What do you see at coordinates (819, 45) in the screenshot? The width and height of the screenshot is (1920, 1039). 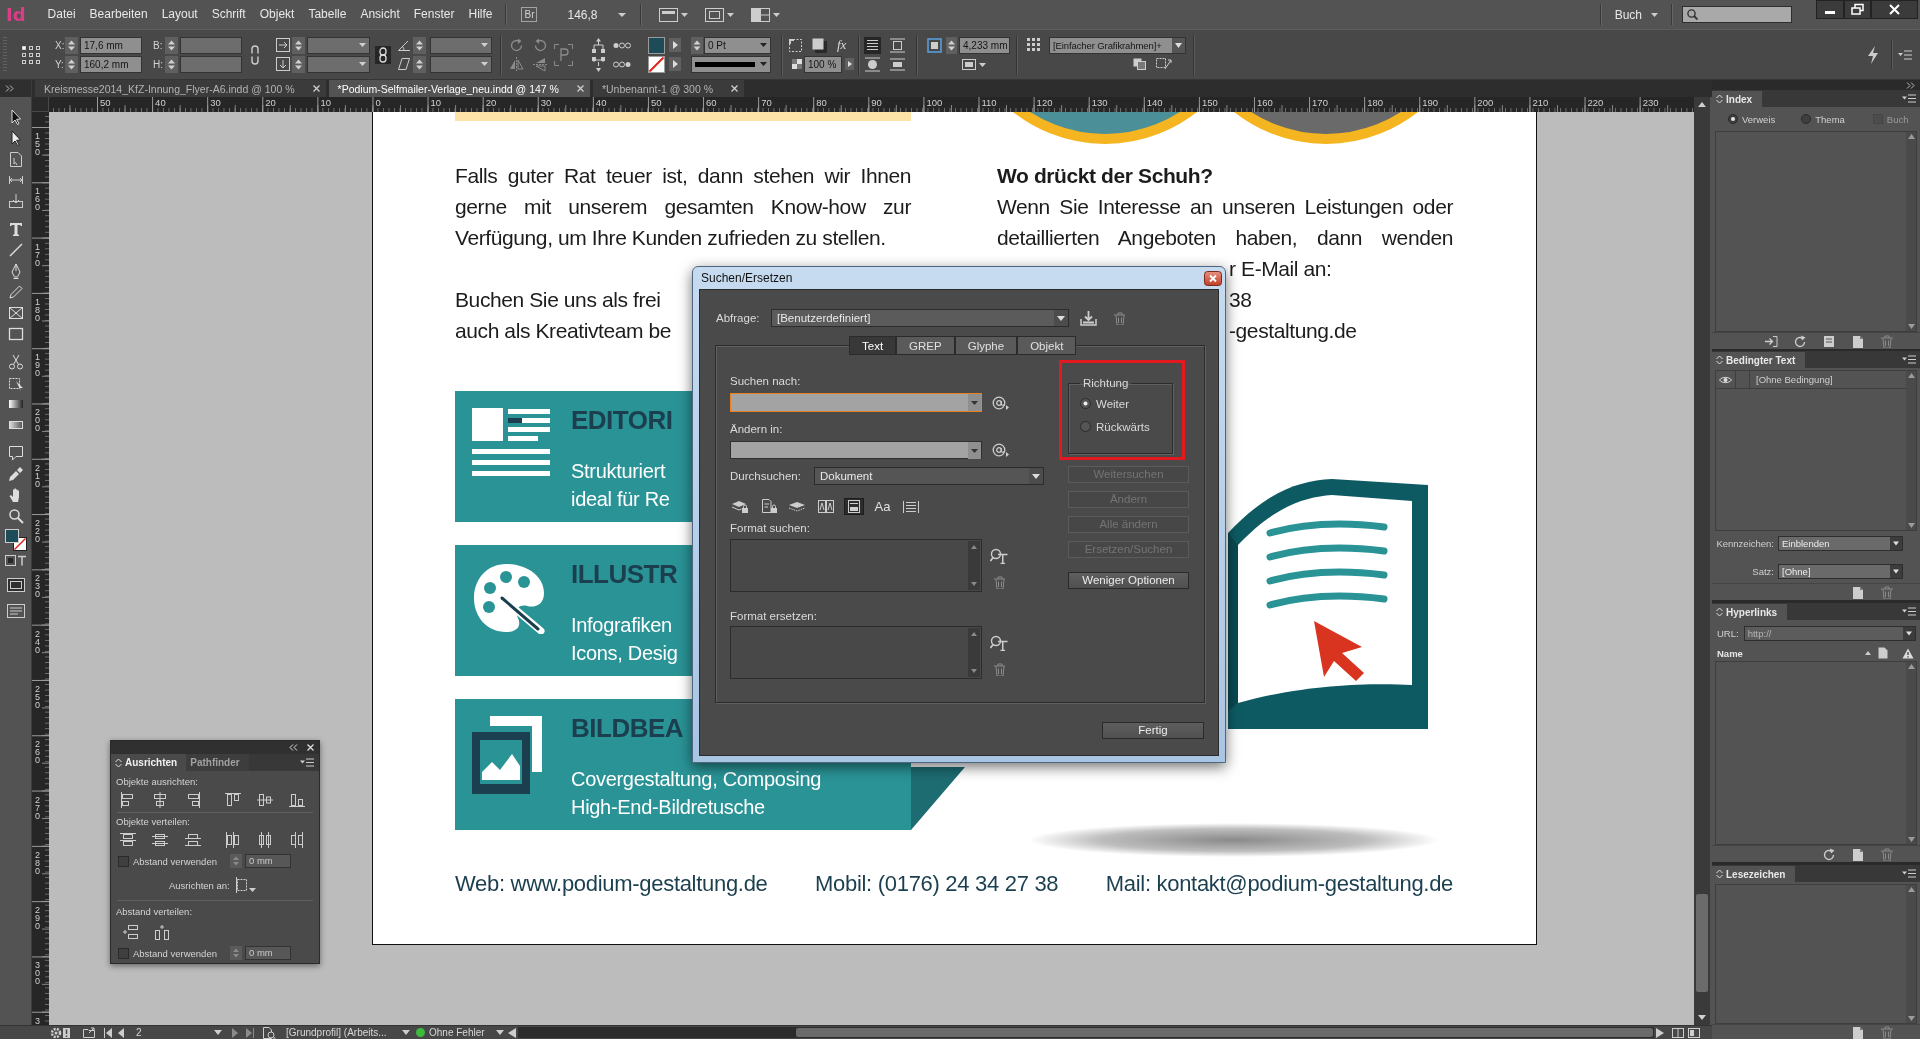 I see `drop-shadow-icon` at bounding box center [819, 45].